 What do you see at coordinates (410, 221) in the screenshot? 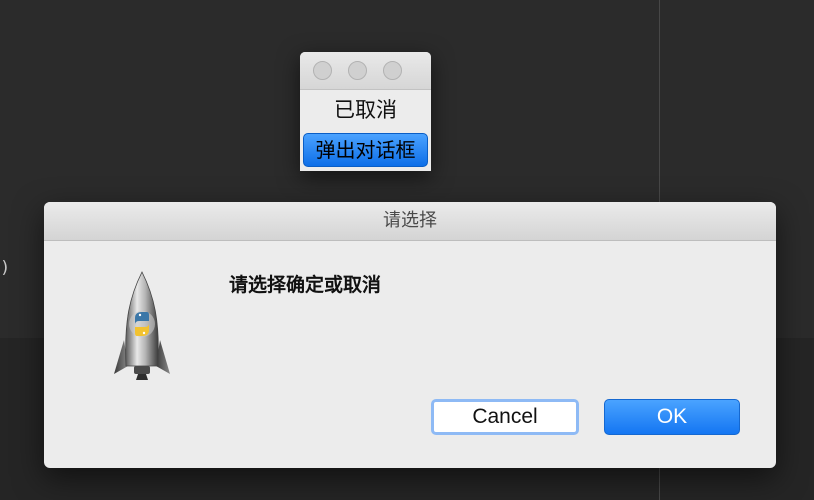
I see `dialog-title: 请选择` at bounding box center [410, 221].